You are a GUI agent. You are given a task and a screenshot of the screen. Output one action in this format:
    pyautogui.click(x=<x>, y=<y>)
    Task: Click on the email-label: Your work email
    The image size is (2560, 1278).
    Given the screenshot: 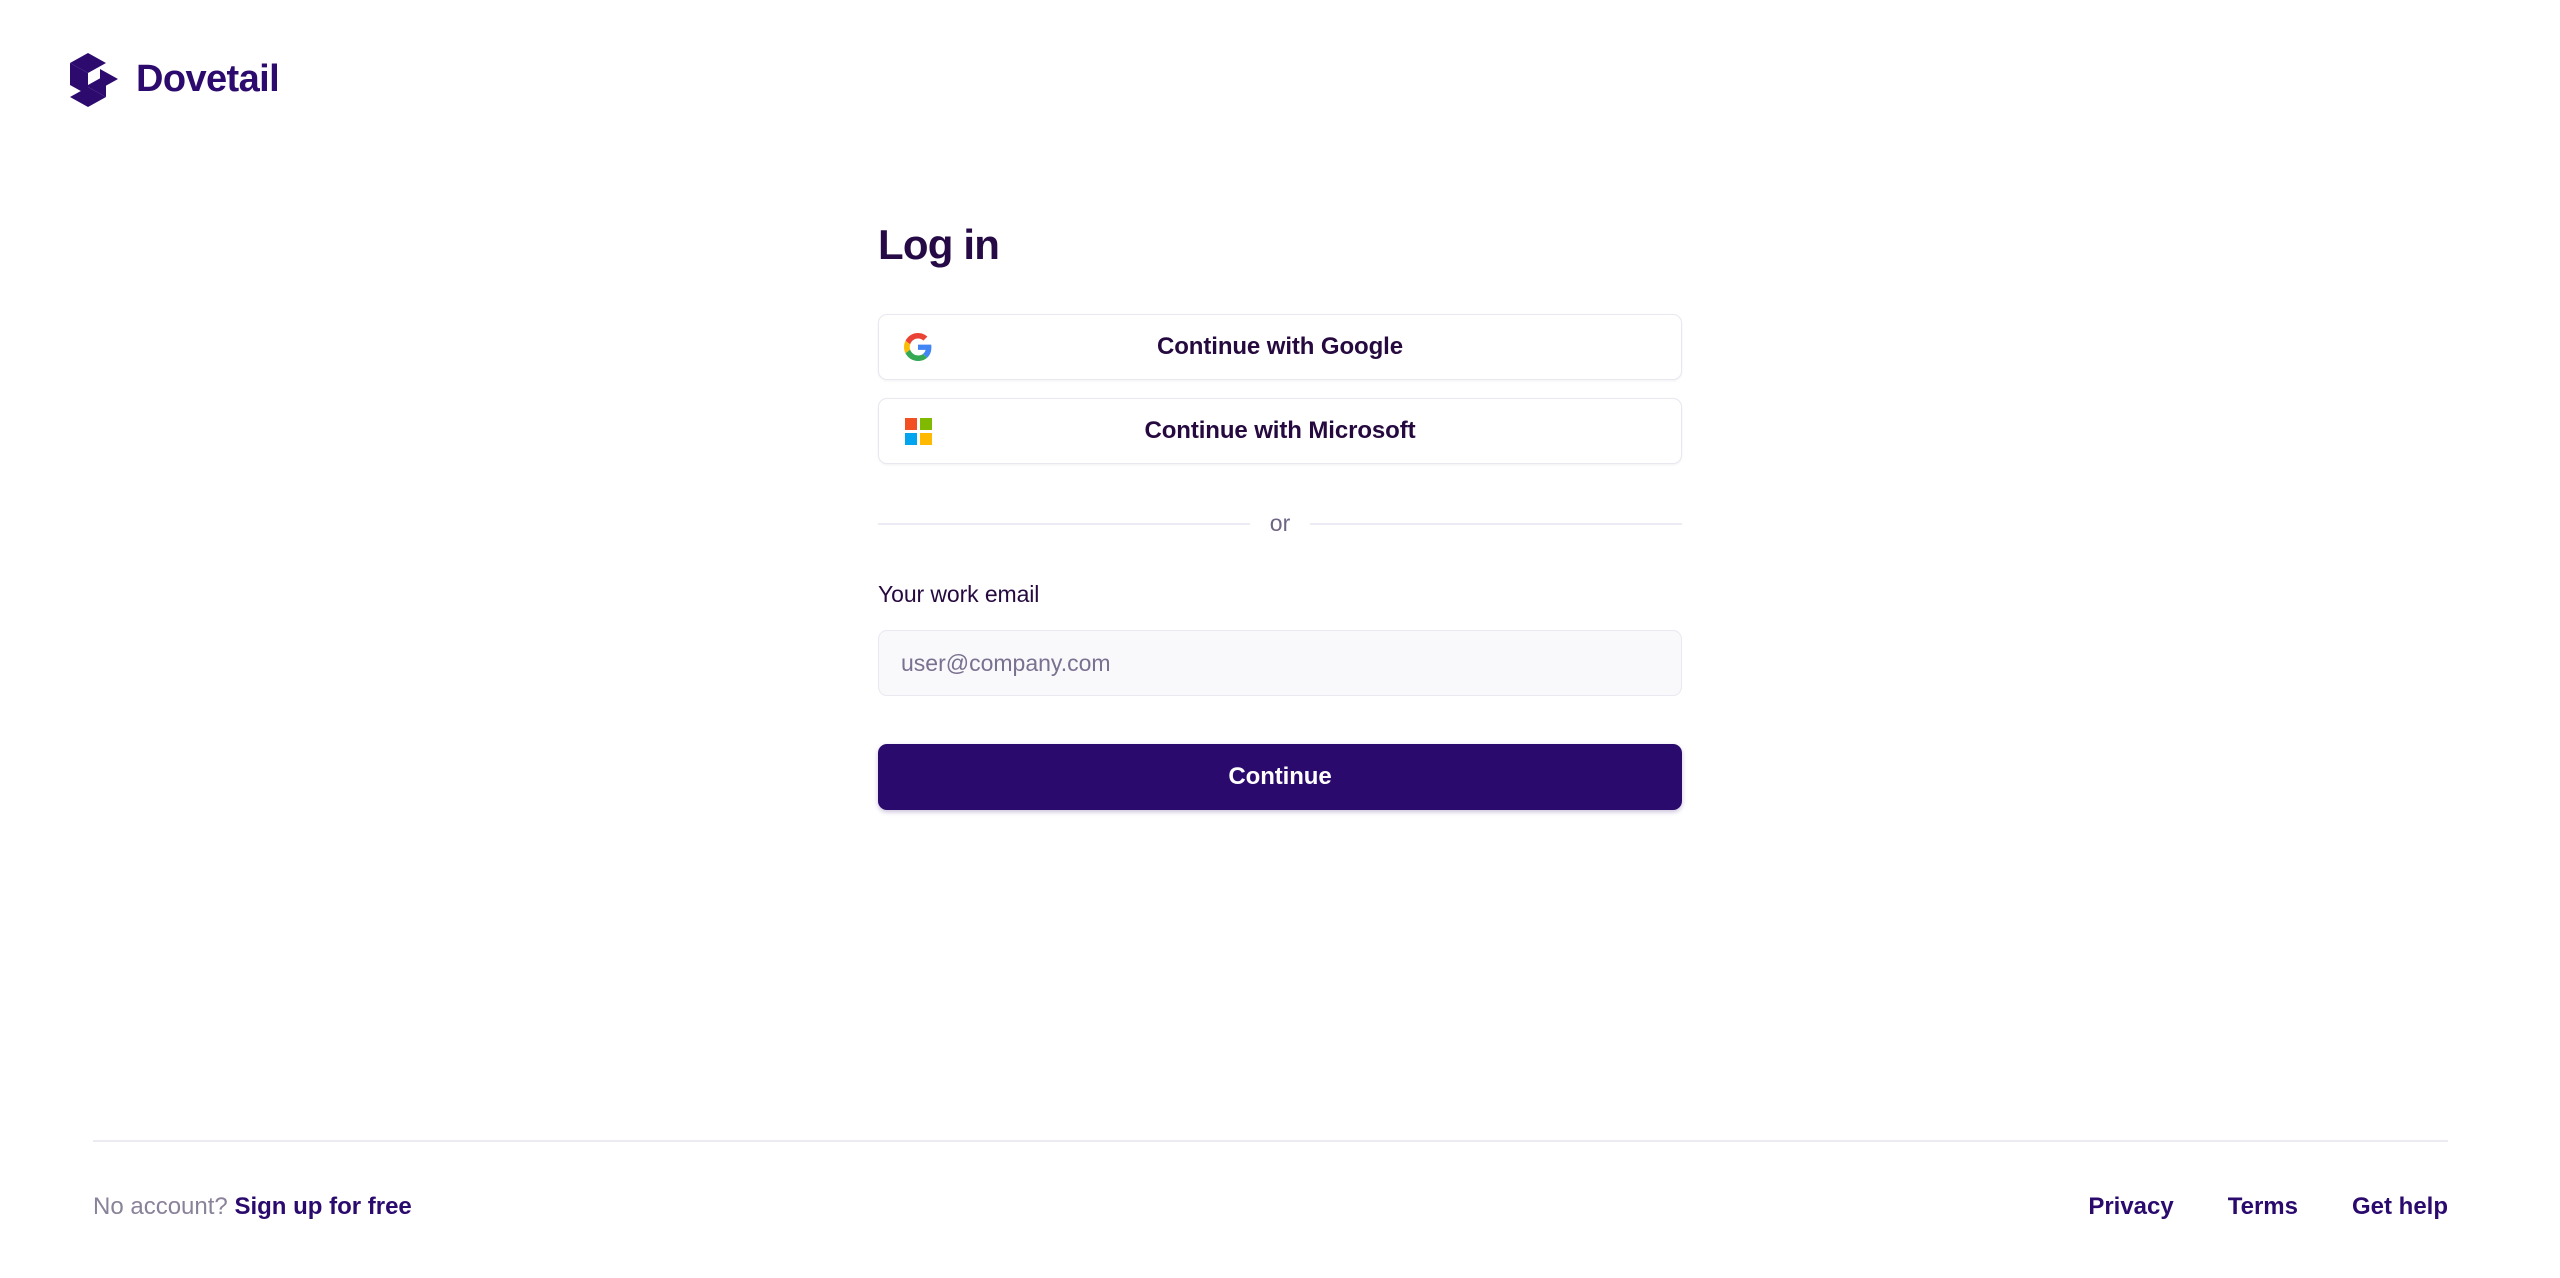 What is the action you would take?
    pyautogui.click(x=959, y=594)
    